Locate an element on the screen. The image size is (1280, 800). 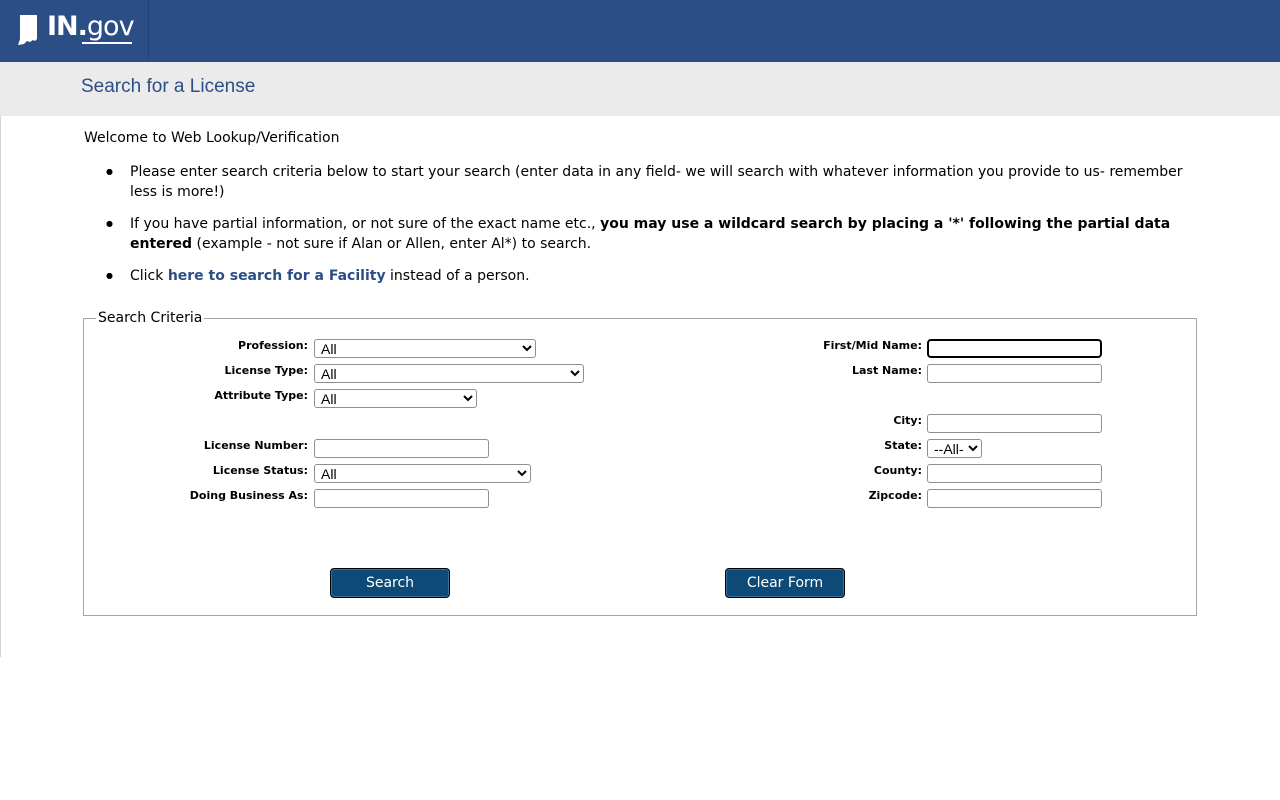
site-header: IN.gov is located at coordinates (640, 31).